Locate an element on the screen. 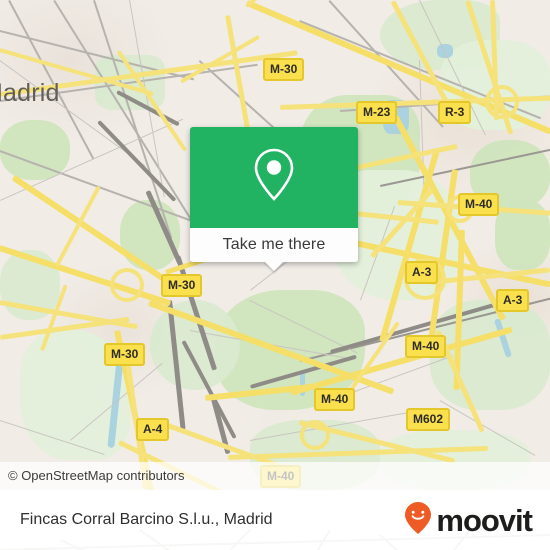 The height and width of the screenshot is (550, 550). road-shield: M602 is located at coordinates (428, 419).